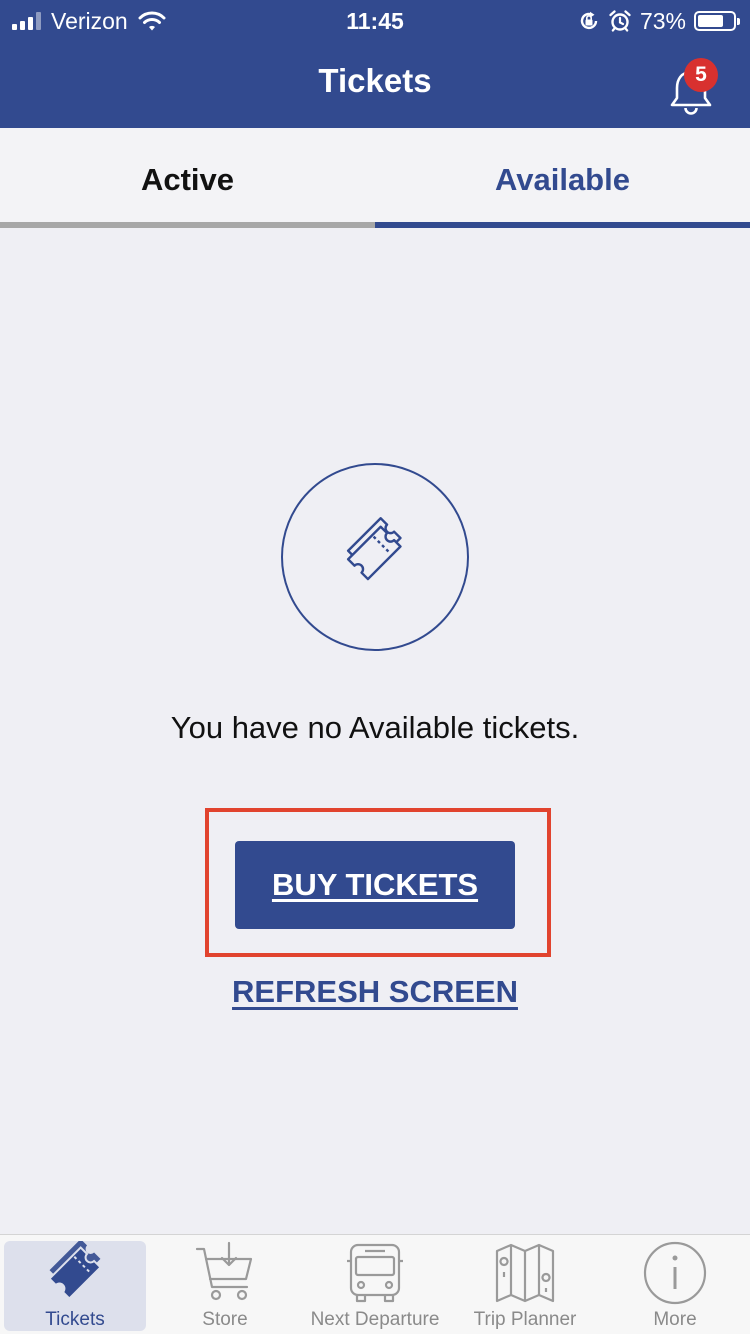  What do you see at coordinates (375, 885) in the screenshot?
I see `buy-tickets-button: BUY TICKETS` at bounding box center [375, 885].